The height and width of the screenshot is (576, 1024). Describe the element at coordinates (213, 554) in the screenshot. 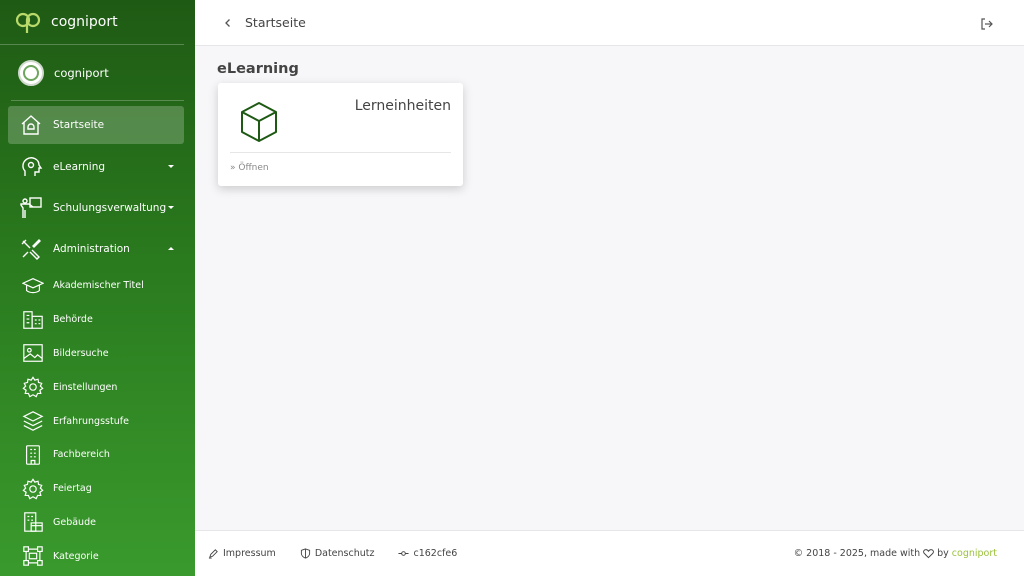

I see `pen-icon` at that location.